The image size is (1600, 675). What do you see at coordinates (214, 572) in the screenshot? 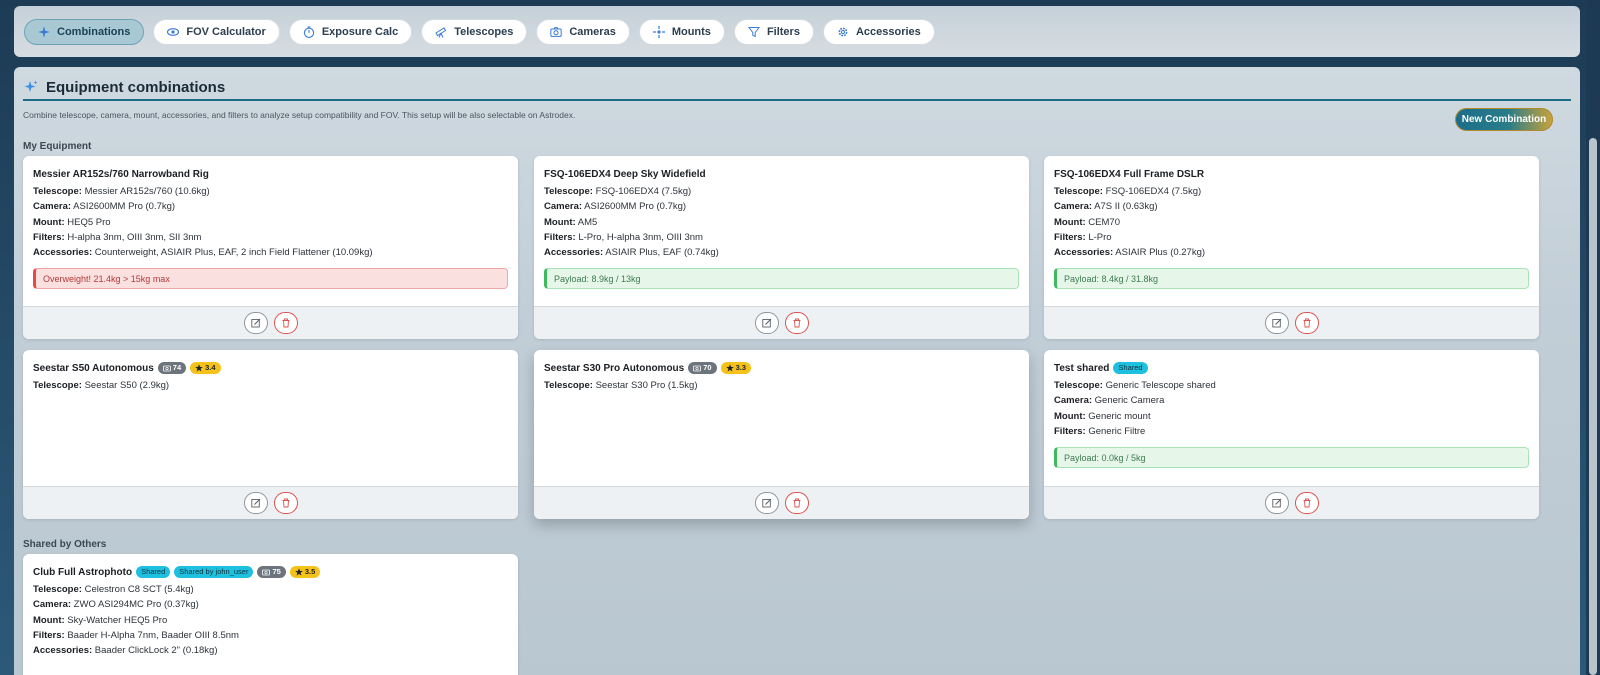
I see `shared-by-badge: Shared by john_user` at bounding box center [214, 572].